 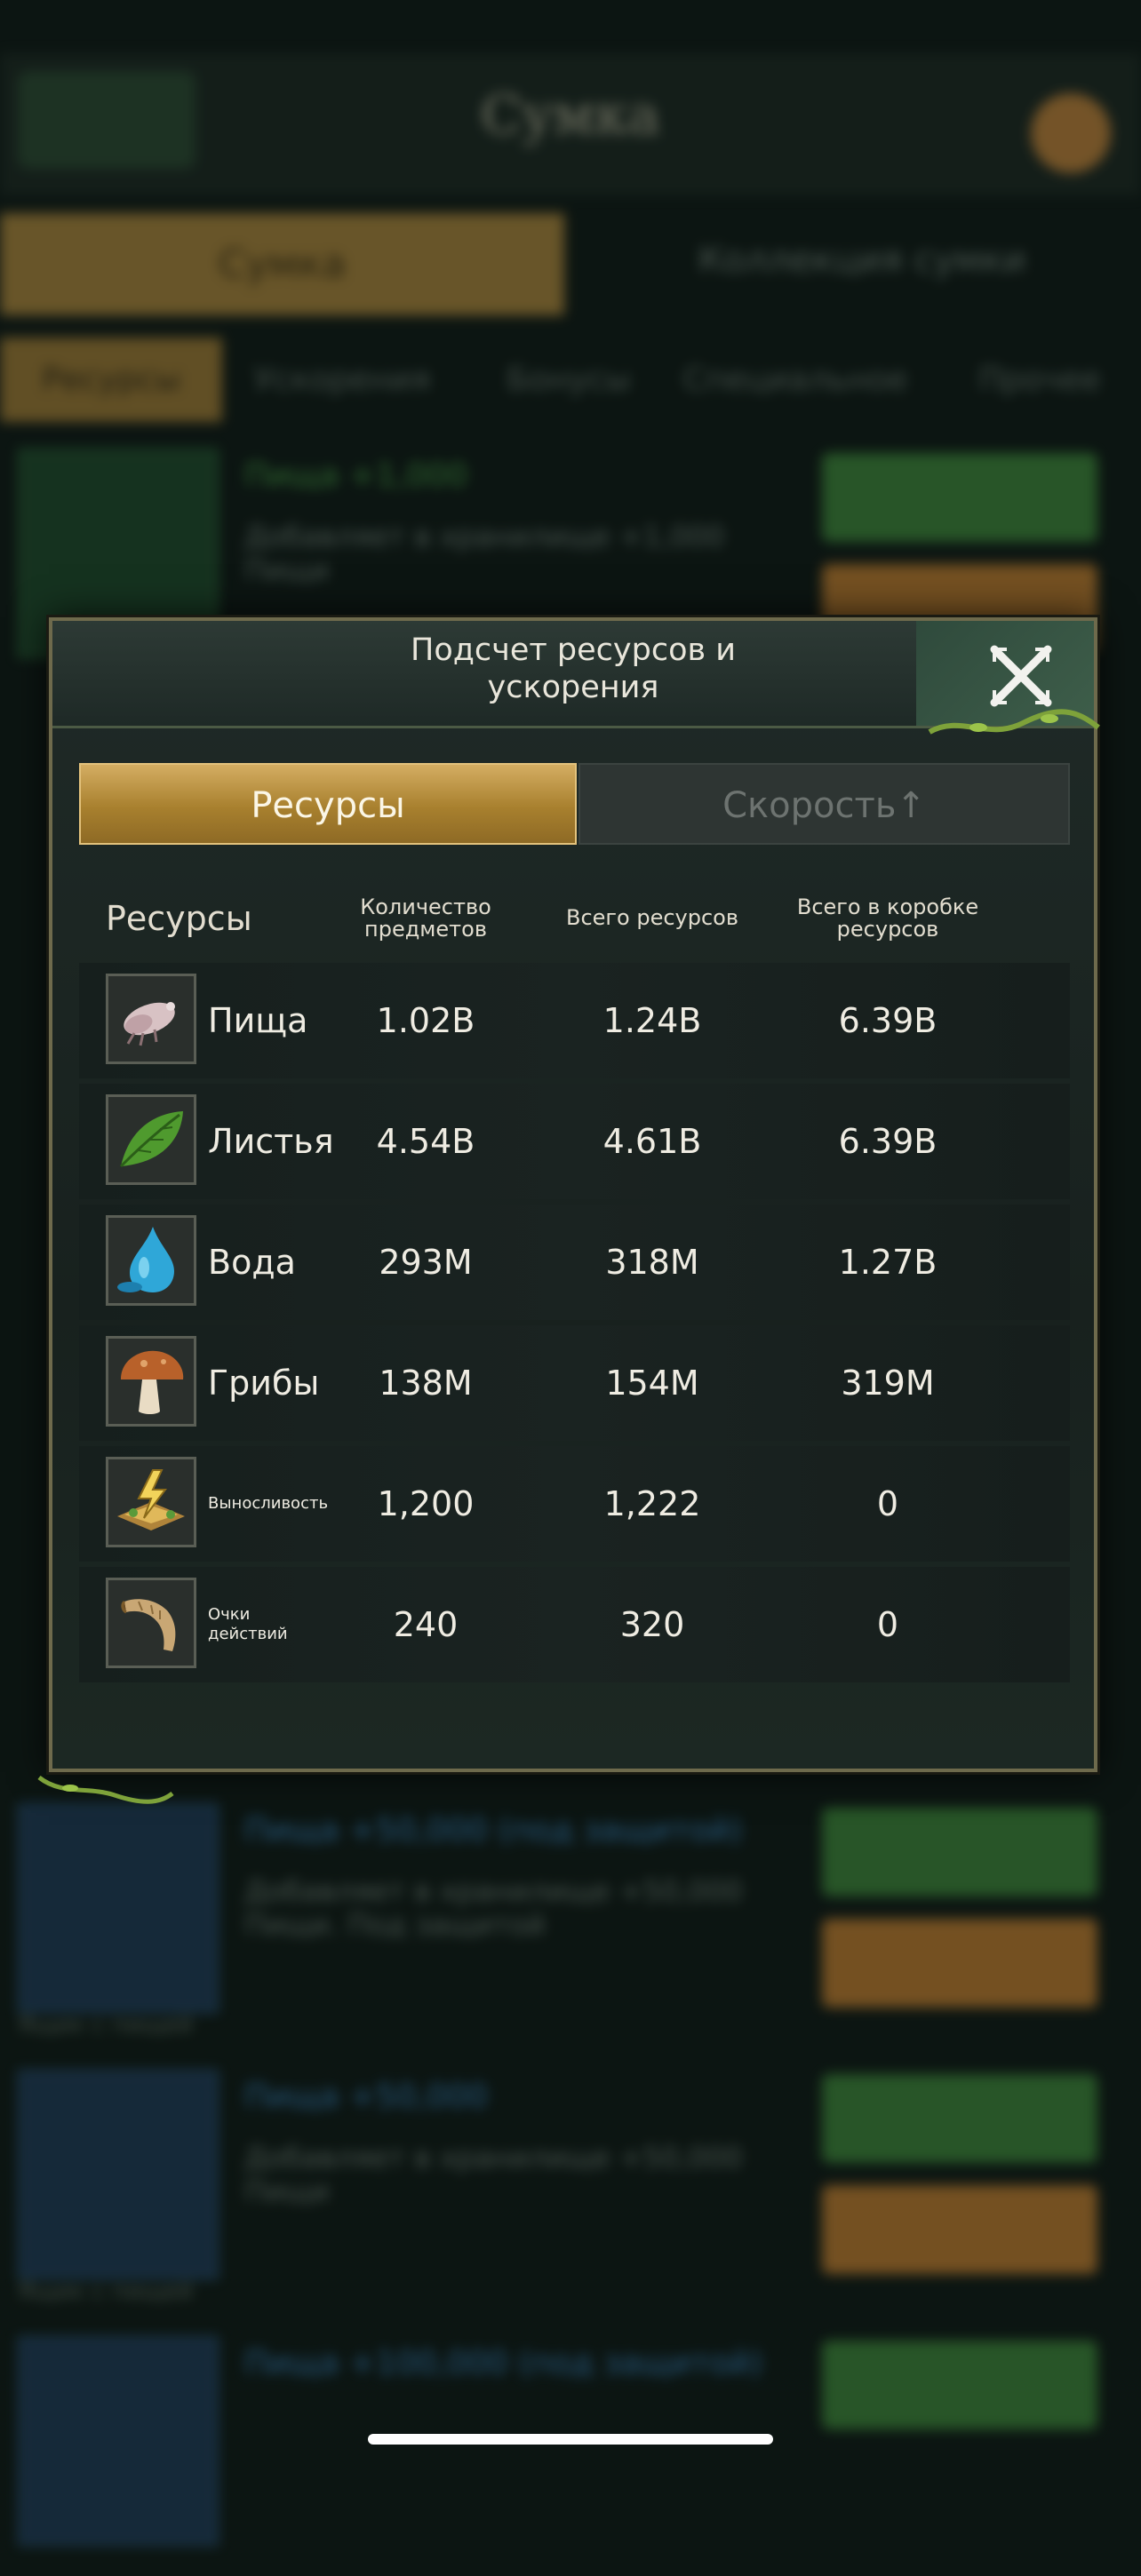 What do you see at coordinates (425, 918) in the screenshot?
I see `column-item-count: Количество предметов` at bounding box center [425, 918].